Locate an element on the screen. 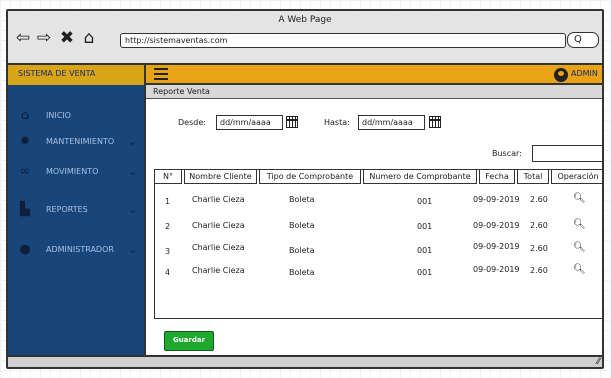  sidebar-item-movimiento: ∞ MOVIMIENTO ⌄ is located at coordinates (76, 172).